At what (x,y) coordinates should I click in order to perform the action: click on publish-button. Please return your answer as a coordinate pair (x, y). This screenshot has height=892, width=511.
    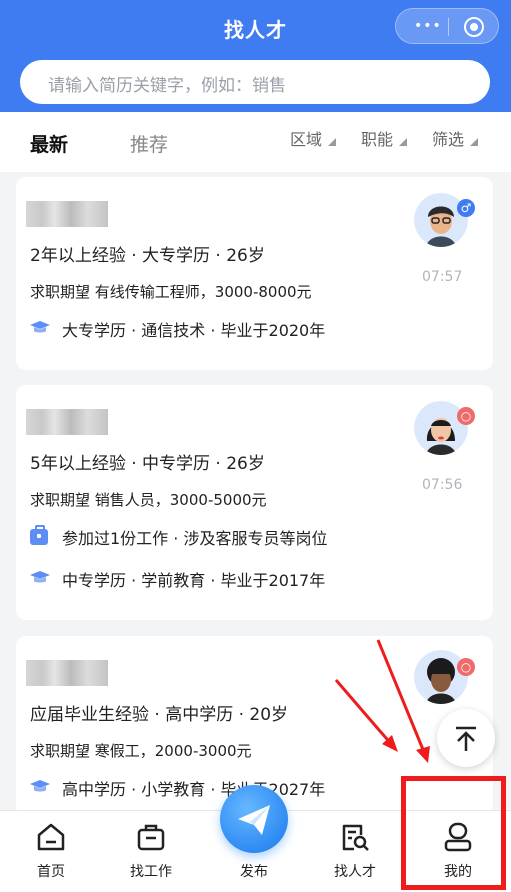
    Looking at the image, I should click on (254, 819).